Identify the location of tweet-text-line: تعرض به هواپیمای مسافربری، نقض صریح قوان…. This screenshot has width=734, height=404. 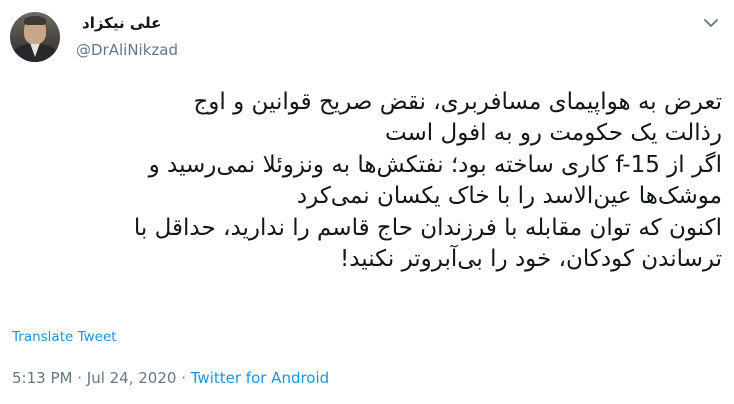
(457, 102).